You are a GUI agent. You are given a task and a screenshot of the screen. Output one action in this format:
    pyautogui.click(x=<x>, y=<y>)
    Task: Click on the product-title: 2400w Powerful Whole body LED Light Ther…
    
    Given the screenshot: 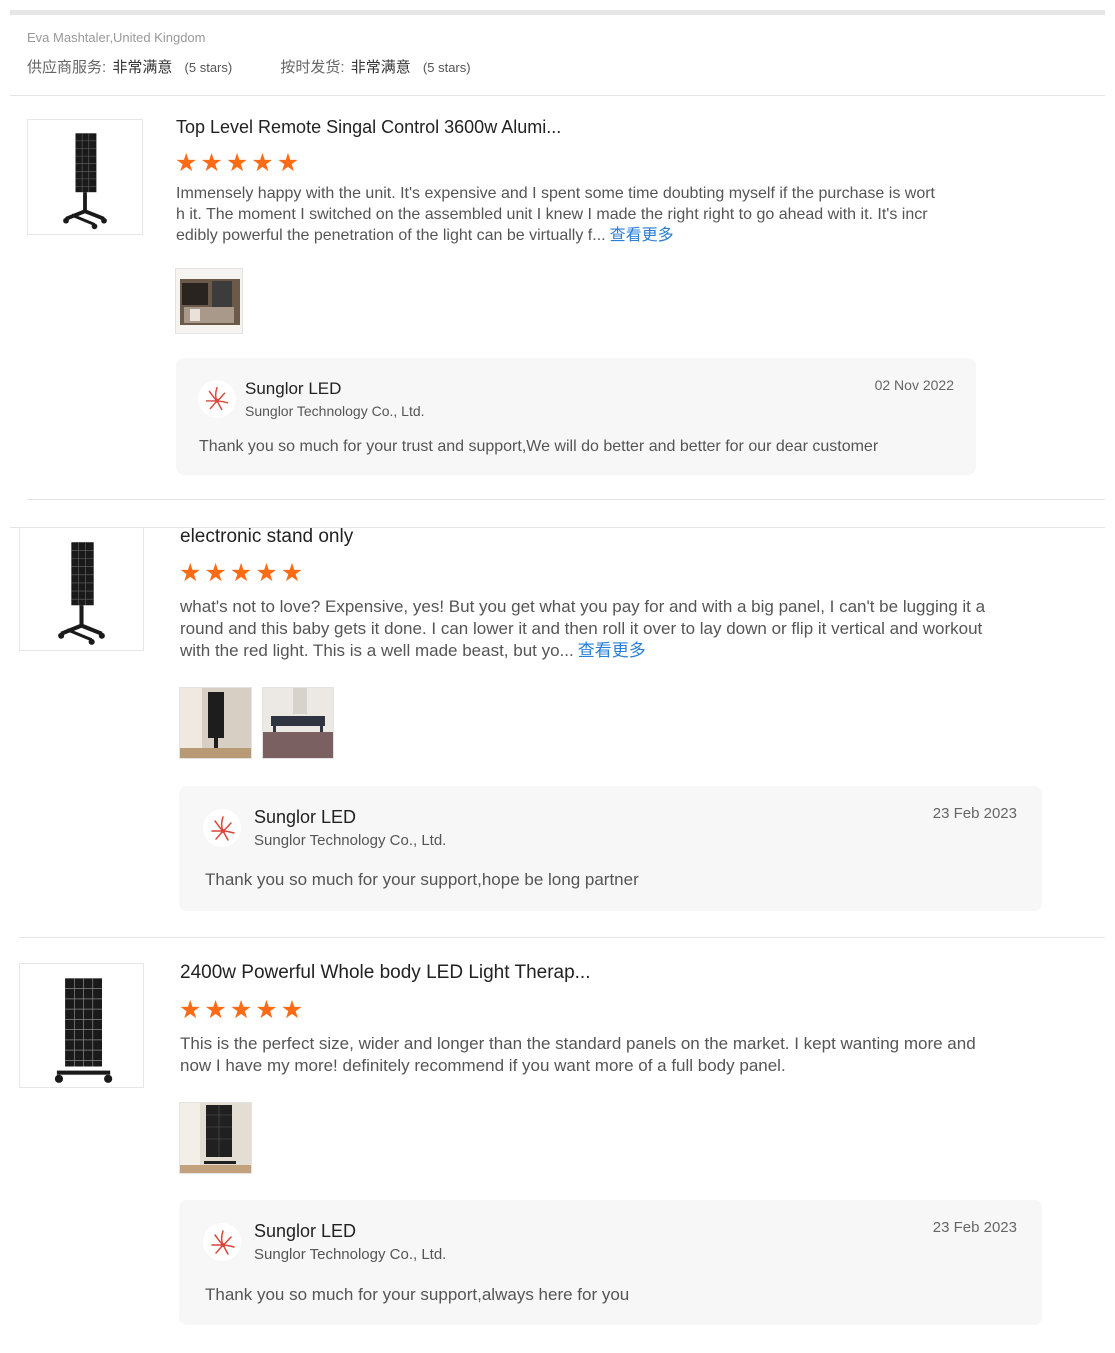 What is the action you would take?
    pyautogui.click(x=385, y=973)
    